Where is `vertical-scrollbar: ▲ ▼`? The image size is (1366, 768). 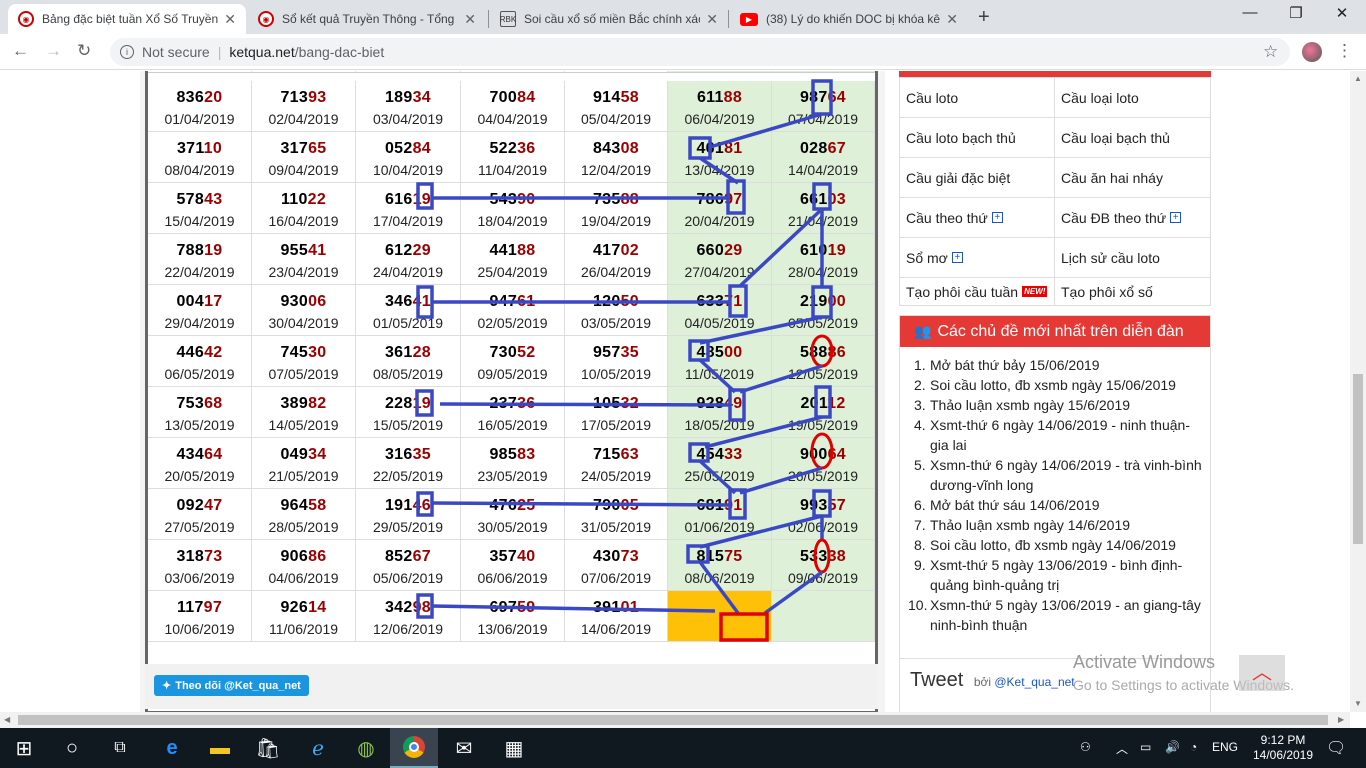 vertical-scrollbar: ▲ ▼ is located at coordinates (1358, 391).